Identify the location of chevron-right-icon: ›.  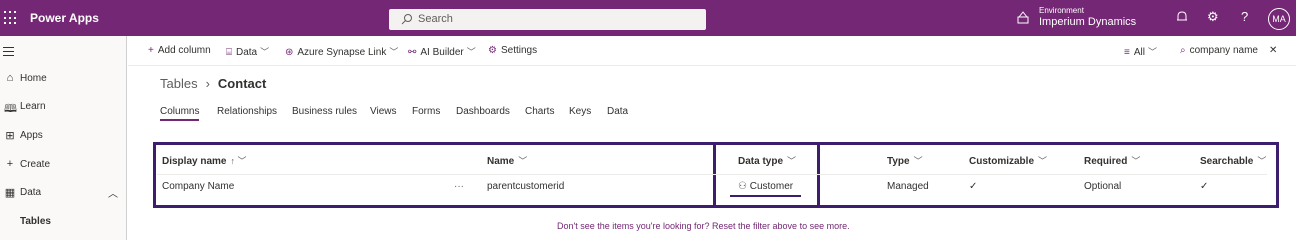
(207, 83).